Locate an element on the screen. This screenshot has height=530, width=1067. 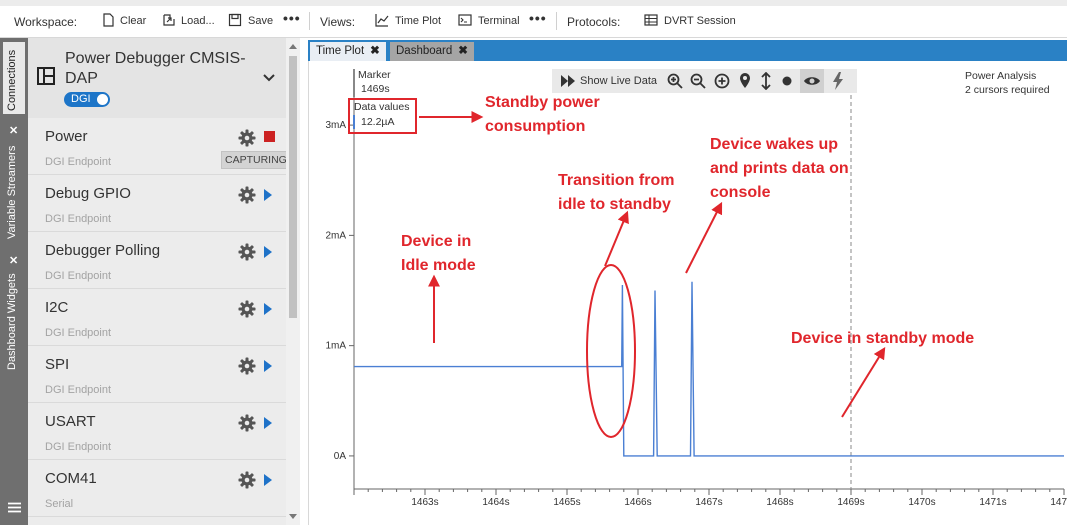
tab-variable-streamers: ✕ Variable Streamers is located at coordinates (14, 181).